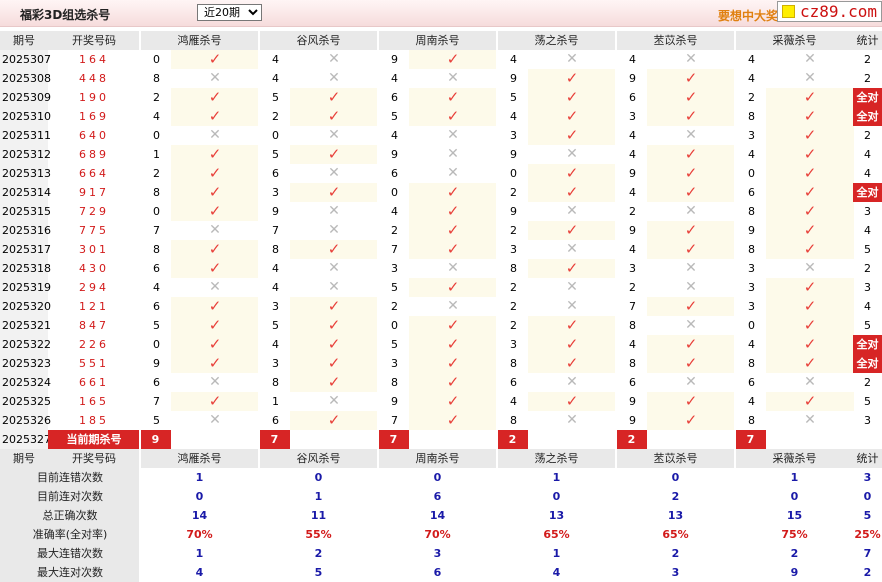 This screenshot has height=582, width=882. Describe the element at coordinates (867, 553) in the screenshot. I see `summary-stat: 7` at that location.